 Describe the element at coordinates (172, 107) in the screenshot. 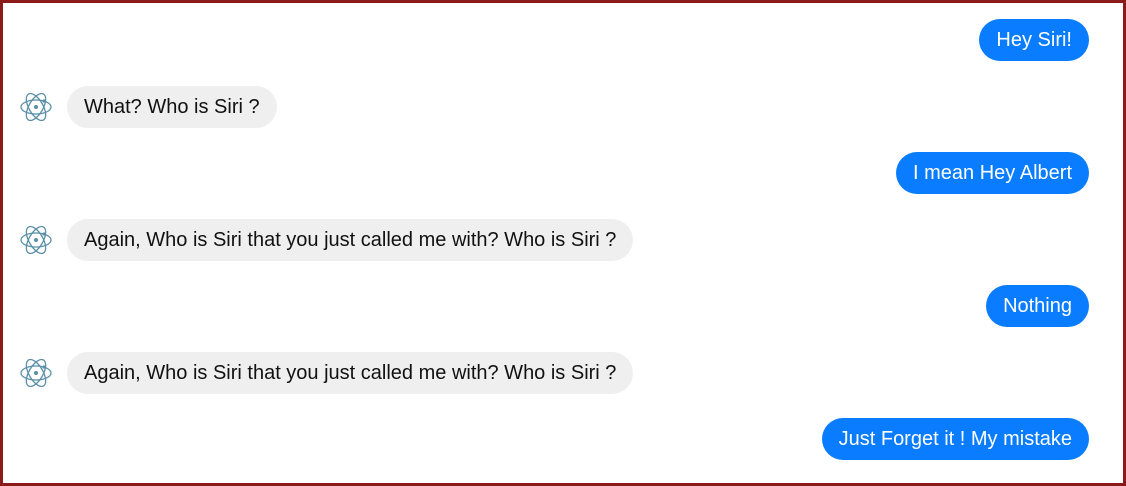

I see `bot-message-bubble: What? Who is Siri ?` at that location.